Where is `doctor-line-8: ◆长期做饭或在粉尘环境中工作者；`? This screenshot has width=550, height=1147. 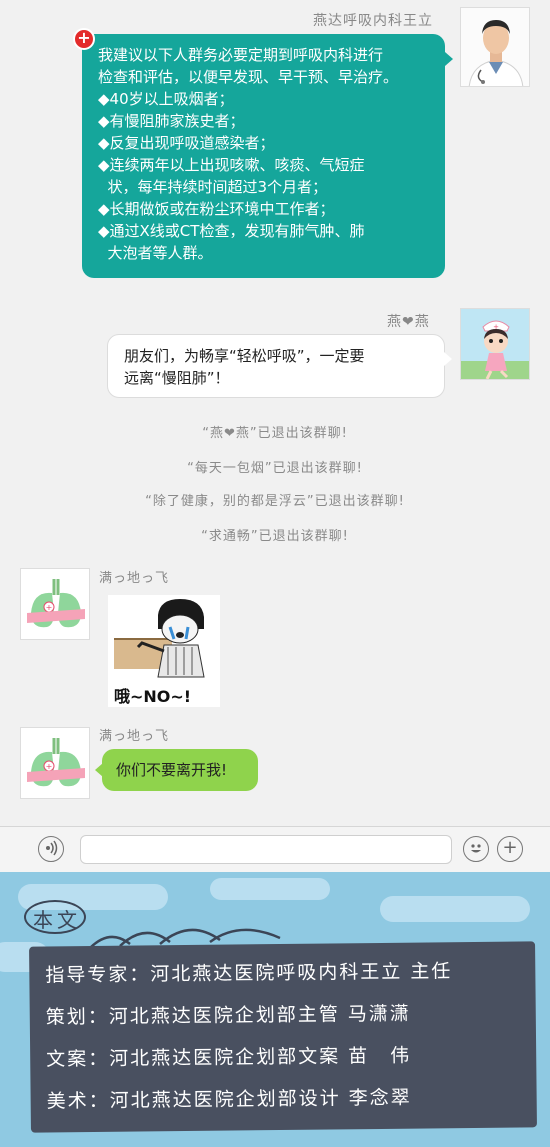 doctor-line-8: ◆长期做饭或在粉尘环境中工作者； is located at coordinates (216, 209).